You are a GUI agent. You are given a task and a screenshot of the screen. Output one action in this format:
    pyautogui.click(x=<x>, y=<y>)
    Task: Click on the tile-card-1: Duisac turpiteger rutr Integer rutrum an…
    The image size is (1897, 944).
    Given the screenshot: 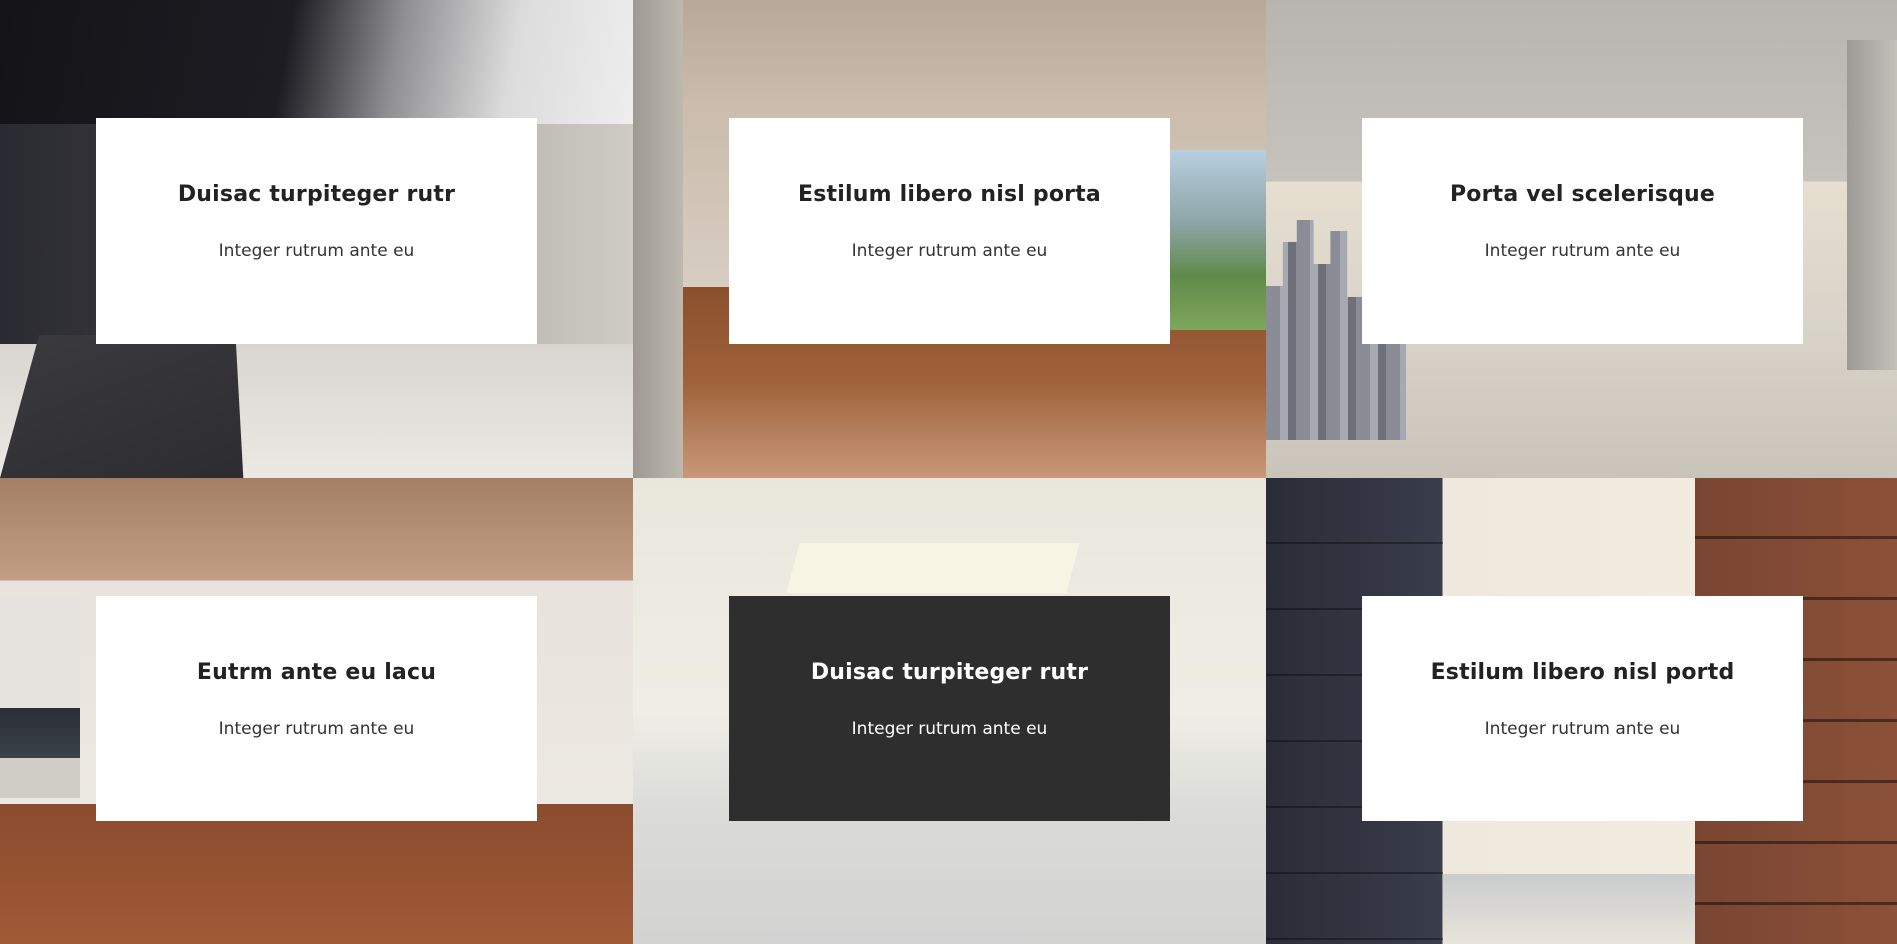 What is the action you would take?
    pyautogui.click(x=316, y=231)
    